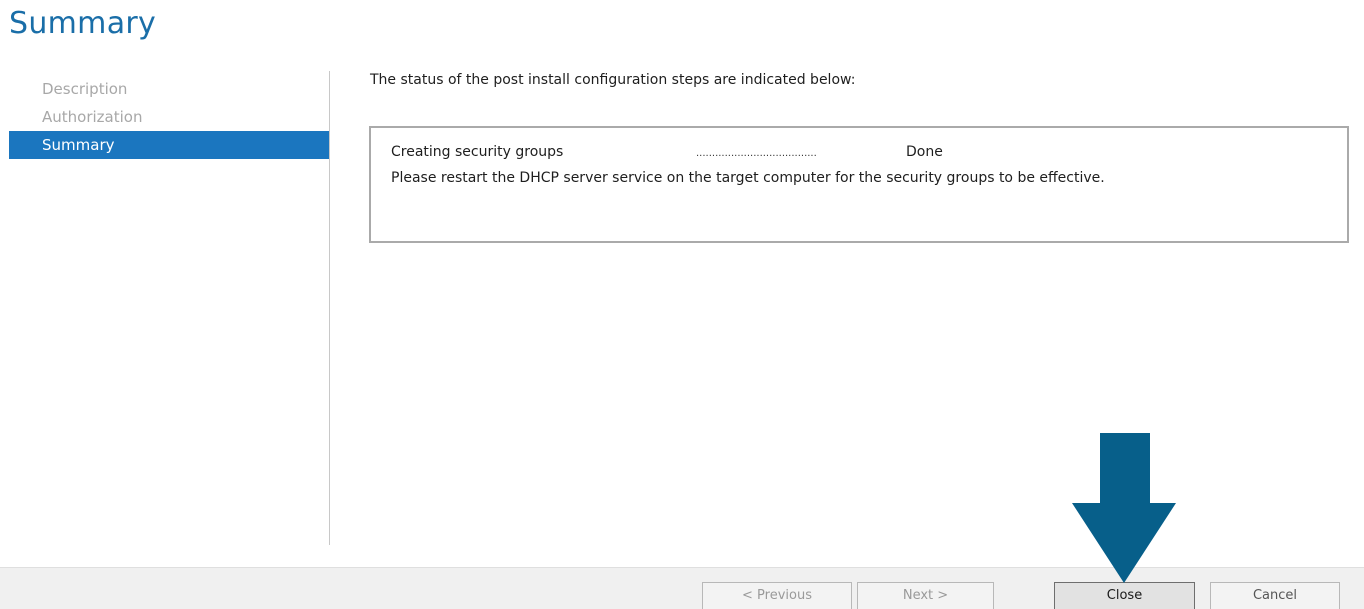 This screenshot has height=609, width=1364. What do you see at coordinates (1124, 595) in the screenshot?
I see `close-button: Close` at bounding box center [1124, 595].